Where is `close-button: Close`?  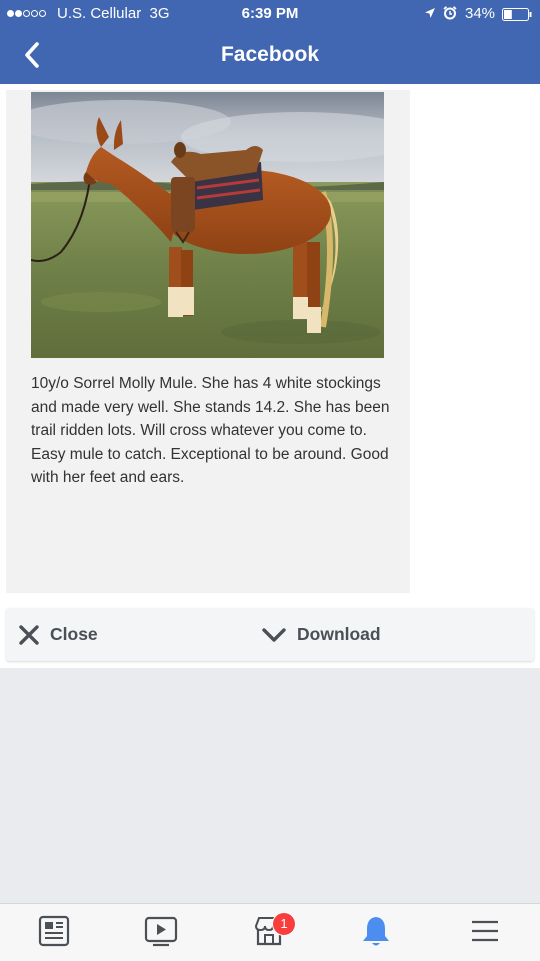
close-button: Close is located at coordinates (58, 634).